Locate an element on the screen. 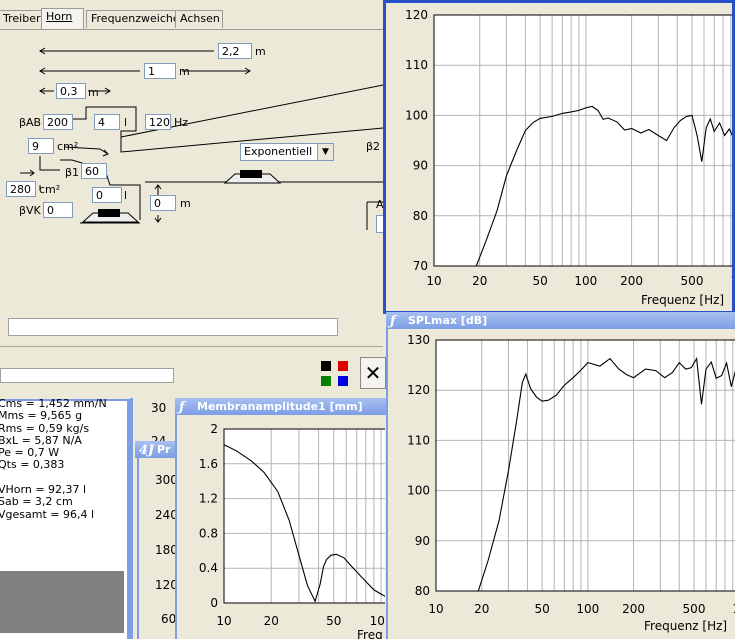  y-tick-label: 1.2 is located at coordinates (208, 499).